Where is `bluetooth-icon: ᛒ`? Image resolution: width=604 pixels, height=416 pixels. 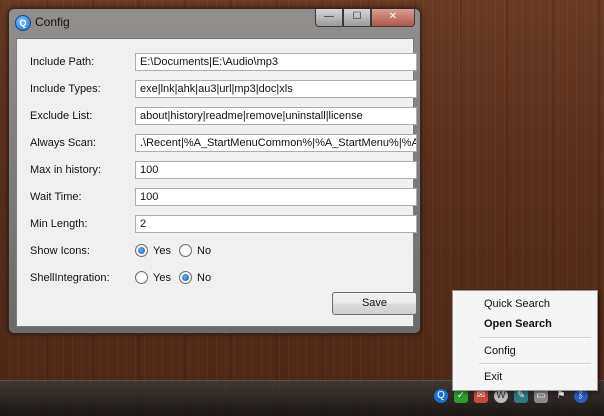
bluetooth-icon: ᛒ is located at coordinates (581, 396).